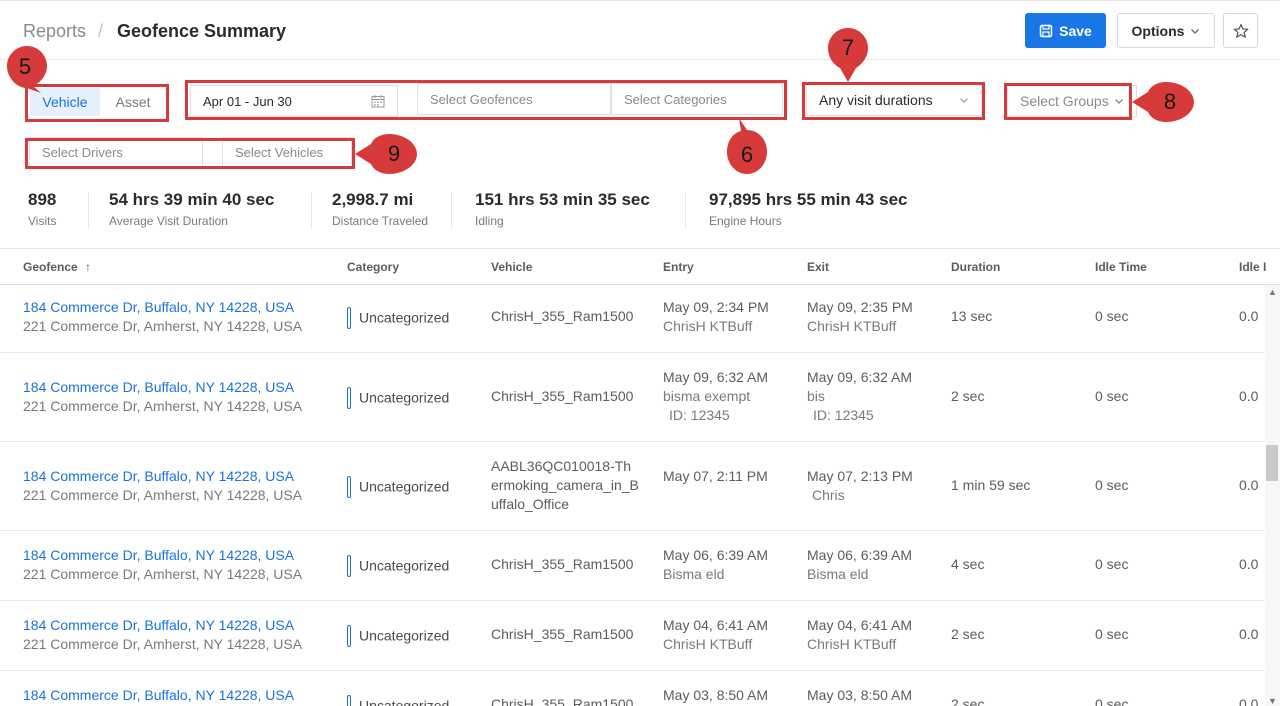  I want to click on save-icon, so click(1046, 30).